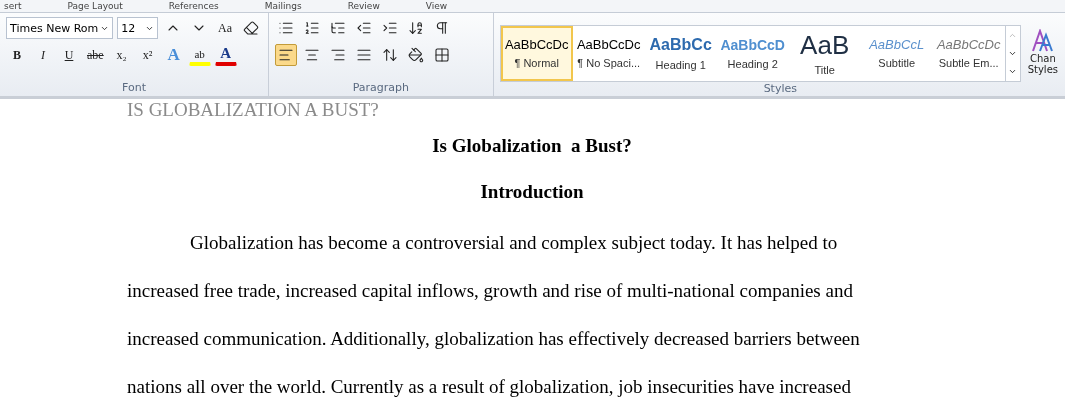 Image resolution: width=1065 pixels, height=413 pixels. What do you see at coordinates (225, 55) in the screenshot?
I see `font-color-button: A` at bounding box center [225, 55].